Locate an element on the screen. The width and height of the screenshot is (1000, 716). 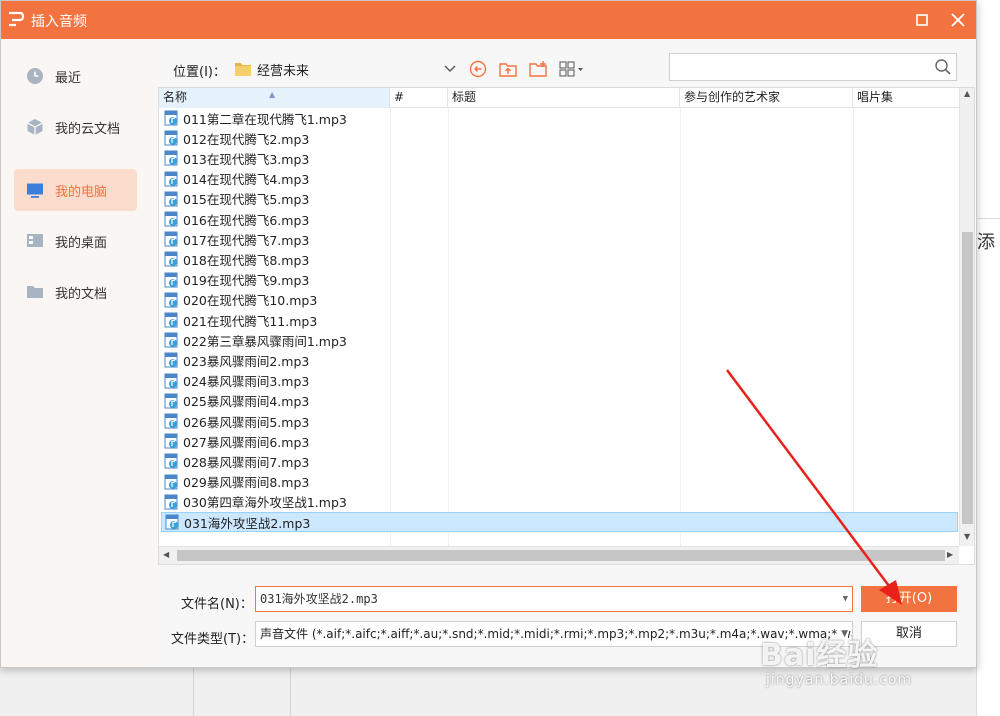
horizontal-scroll-thumb is located at coordinates (561, 555).